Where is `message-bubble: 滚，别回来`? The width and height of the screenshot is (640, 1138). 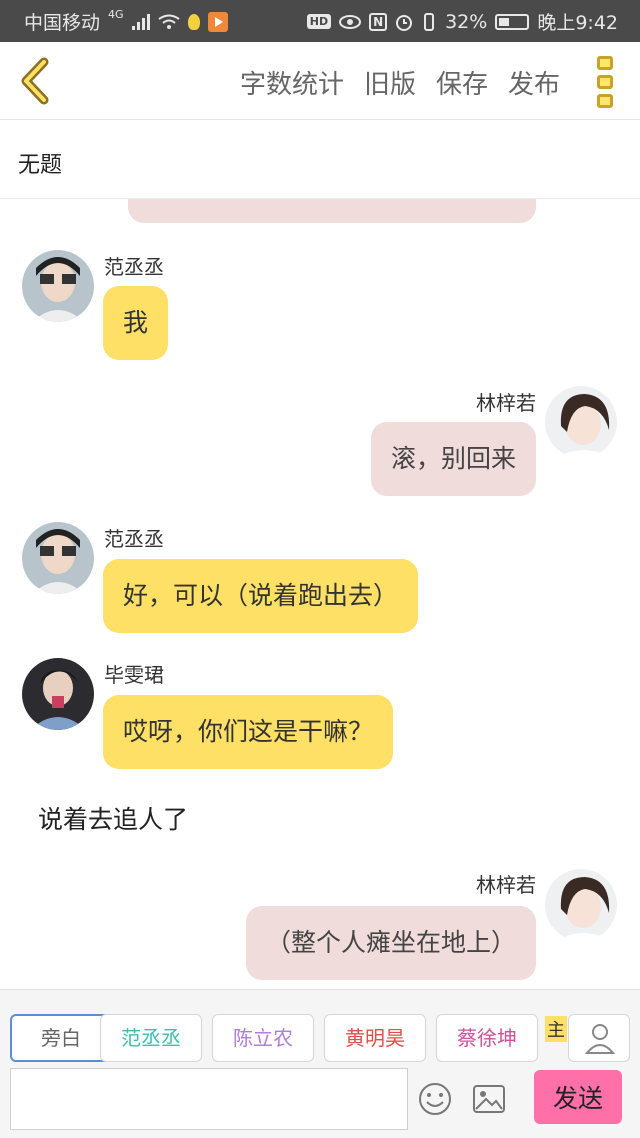
message-bubble: 滚，别回来 is located at coordinates (453, 459).